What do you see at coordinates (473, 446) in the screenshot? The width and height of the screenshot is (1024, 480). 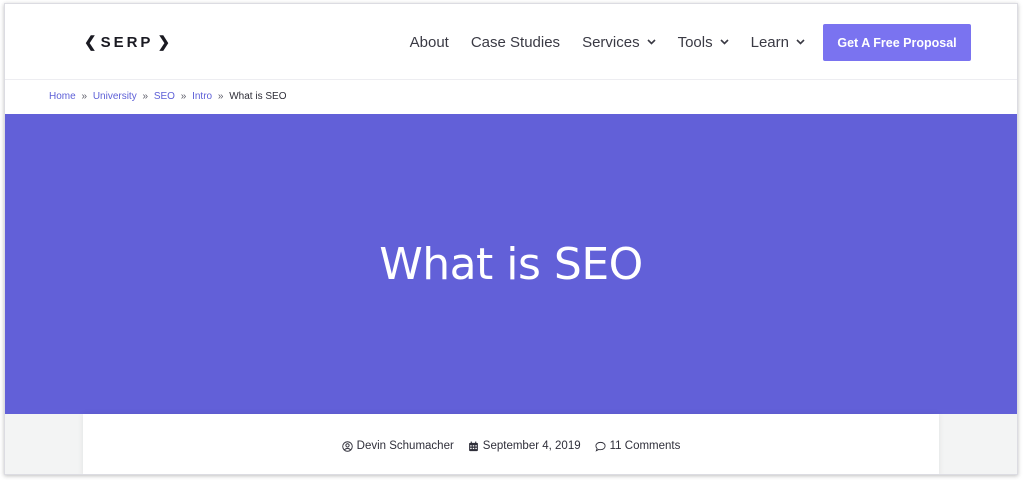 I see `calendar-icon` at bounding box center [473, 446].